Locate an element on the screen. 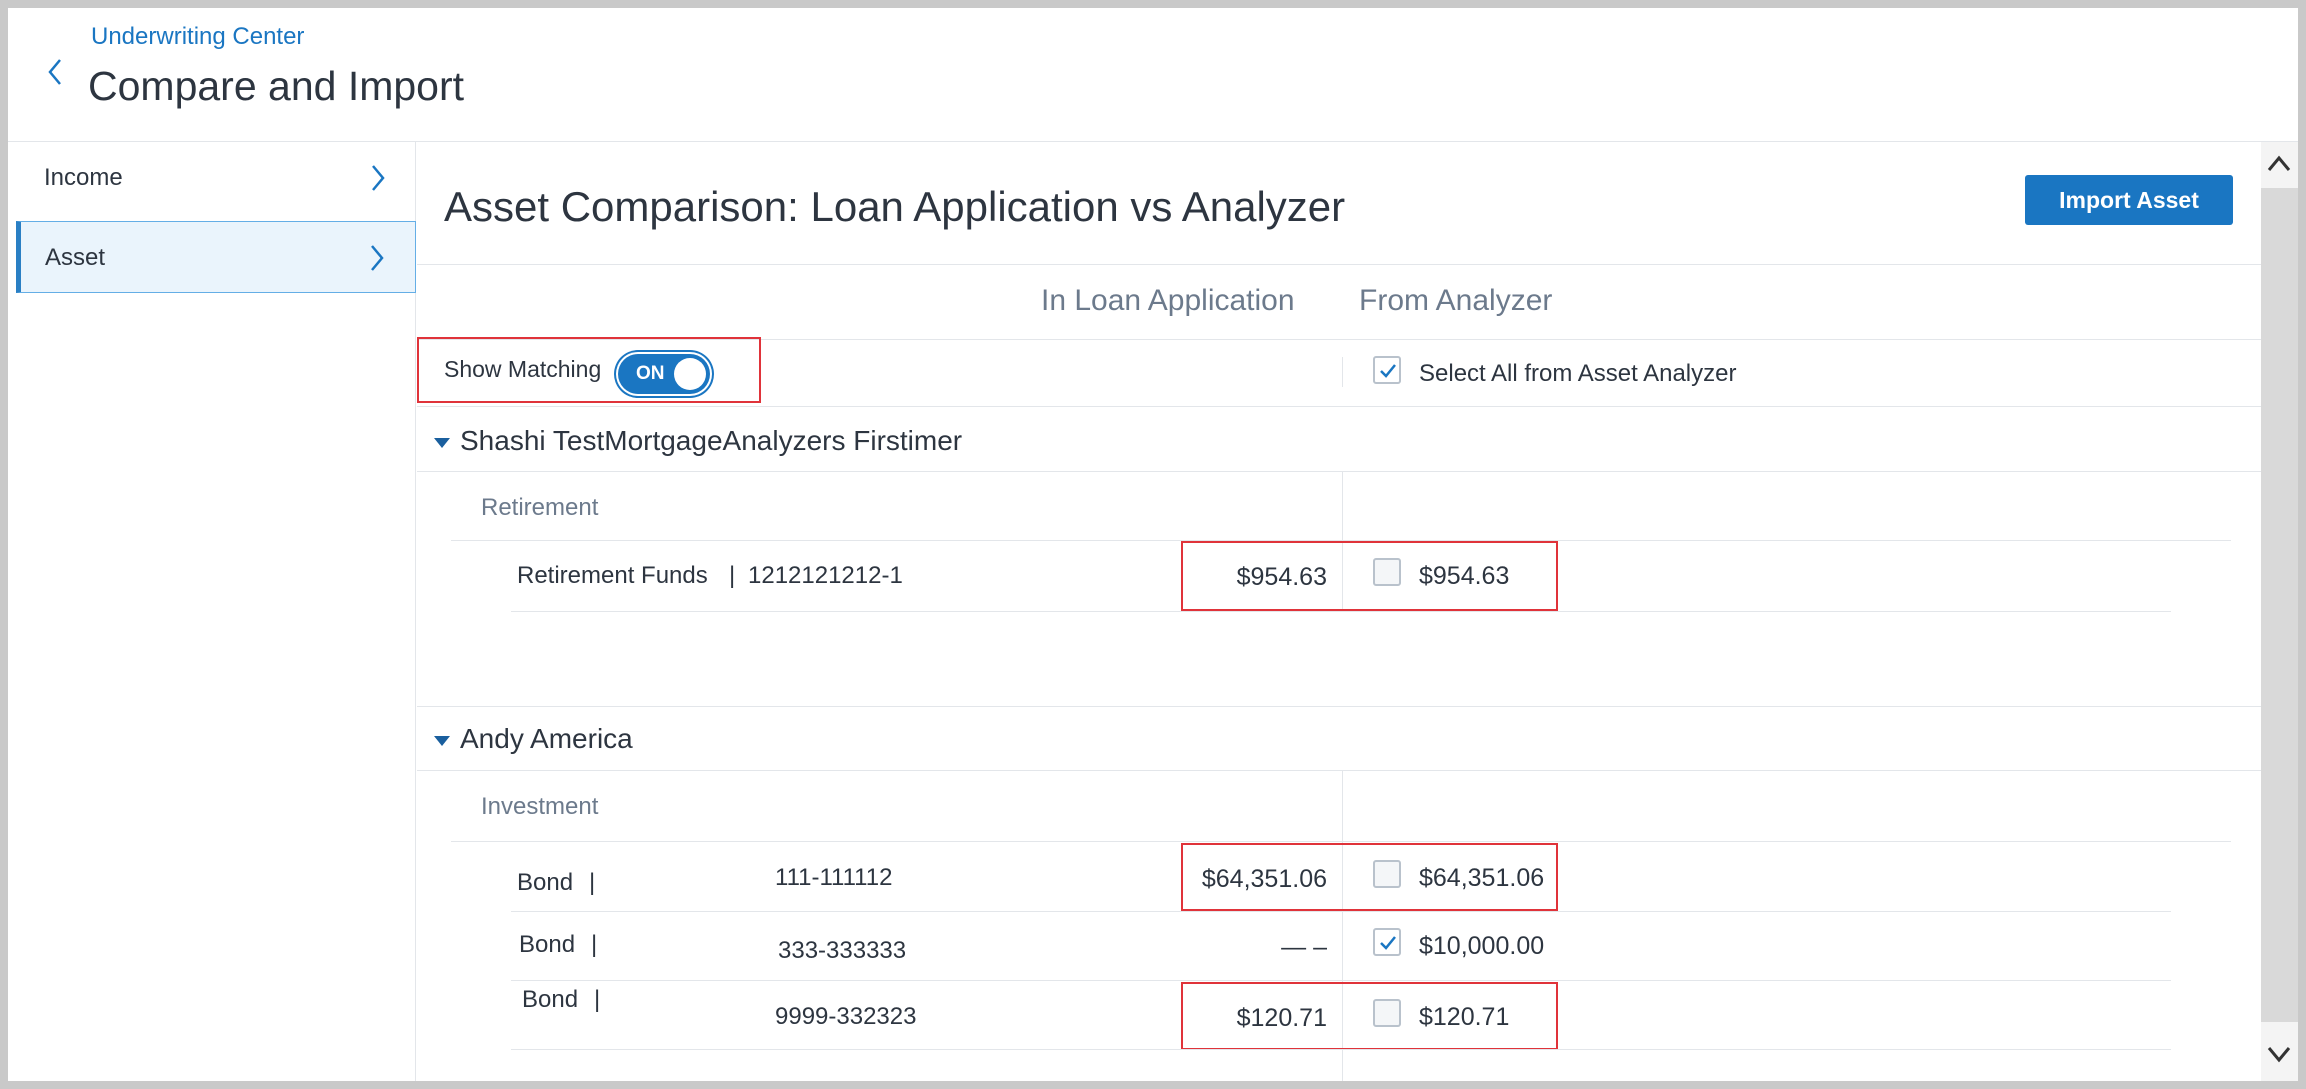  page-title: Compare and Import is located at coordinates (276, 86).